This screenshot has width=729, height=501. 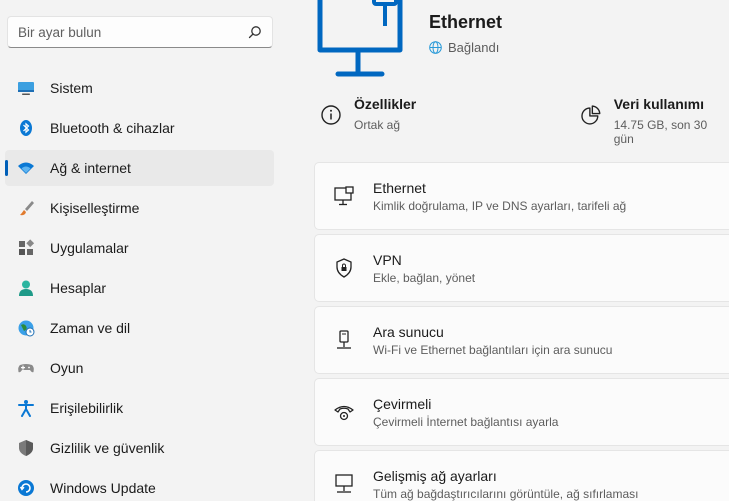 I want to click on sidebar-item-personalization: Kişiselleştirme, so click(x=139, y=208).